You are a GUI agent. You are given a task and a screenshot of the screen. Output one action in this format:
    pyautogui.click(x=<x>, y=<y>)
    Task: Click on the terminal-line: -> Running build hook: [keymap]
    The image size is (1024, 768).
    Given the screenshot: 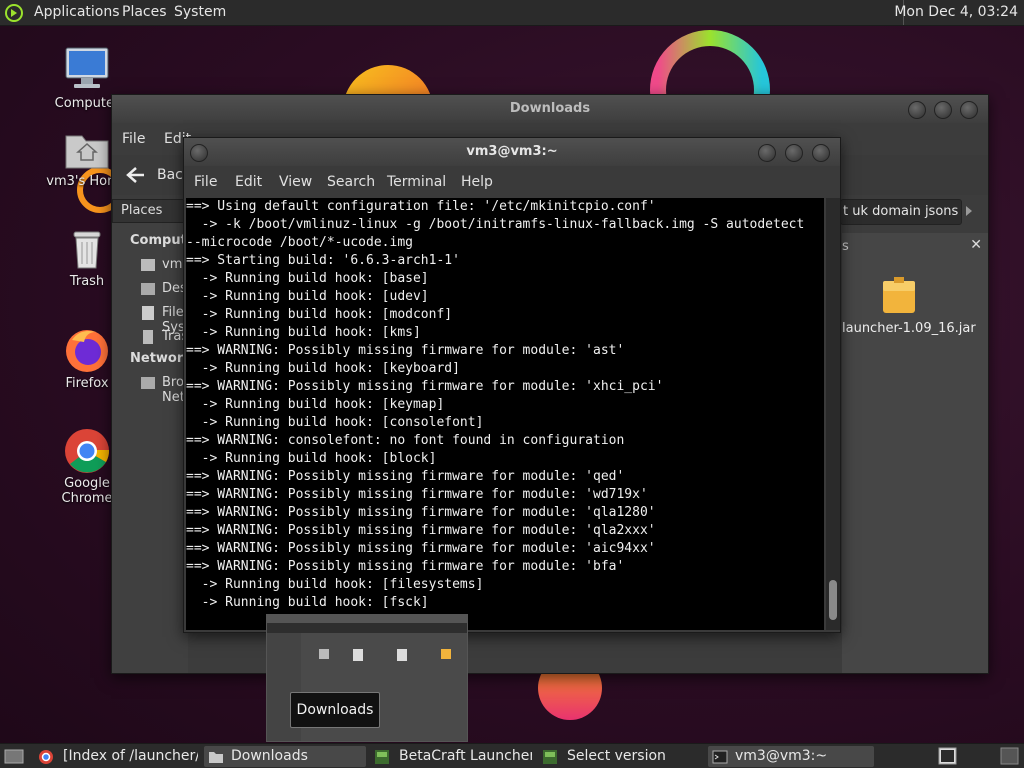 What is the action you would take?
    pyautogui.click(x=315, y=404)
    